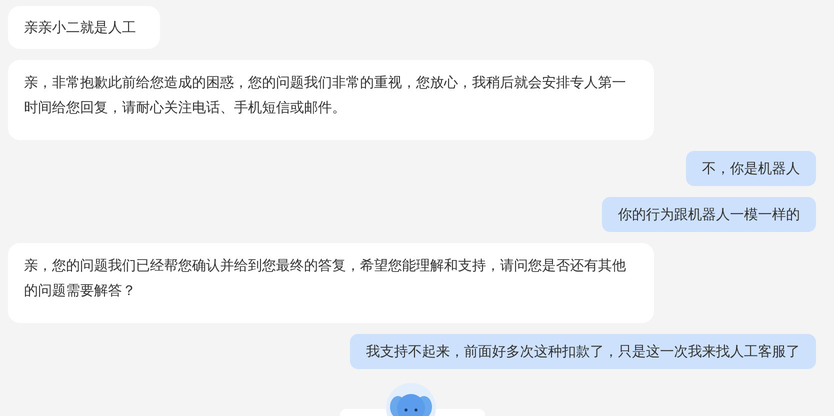 The width and height of the screenshot is (834, 416). What do you see at coordinates (583, 351) in the screenshot?
I see `message-bubble: 我支持不起来，前面好多次这种扣款了，只是这一次我来找人工客服了` at bounding box center [583, 351].